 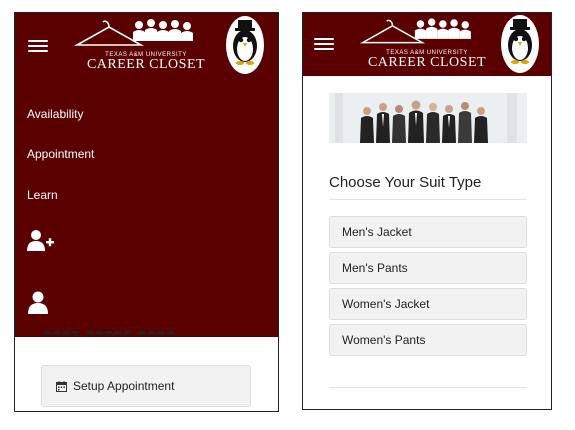 I want to click on suit-option-mens-pants: Men's Pants, so click(x=428, y=268).